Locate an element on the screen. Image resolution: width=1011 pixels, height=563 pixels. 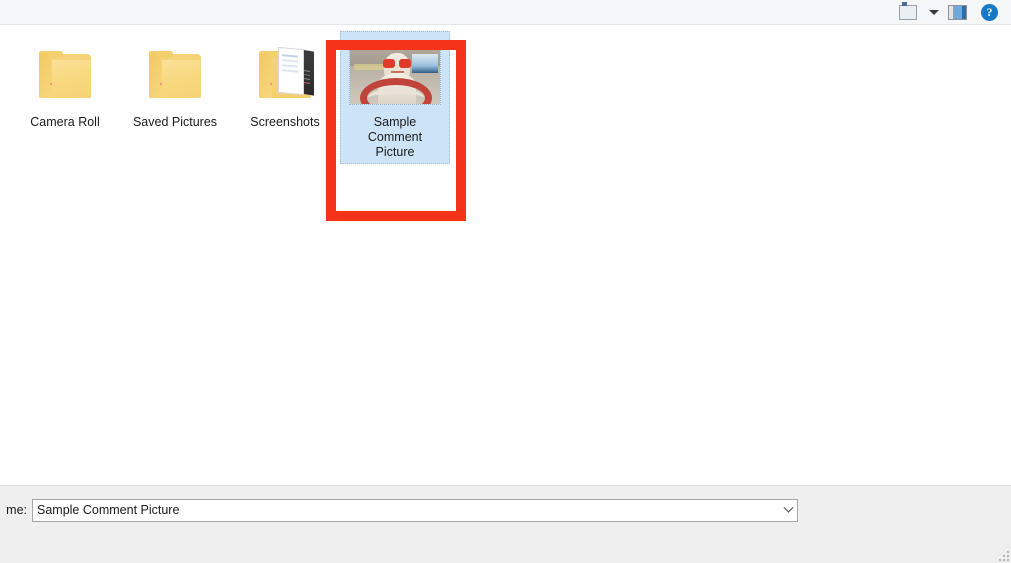
view-mode-icon is located at coordinates (908, 12).